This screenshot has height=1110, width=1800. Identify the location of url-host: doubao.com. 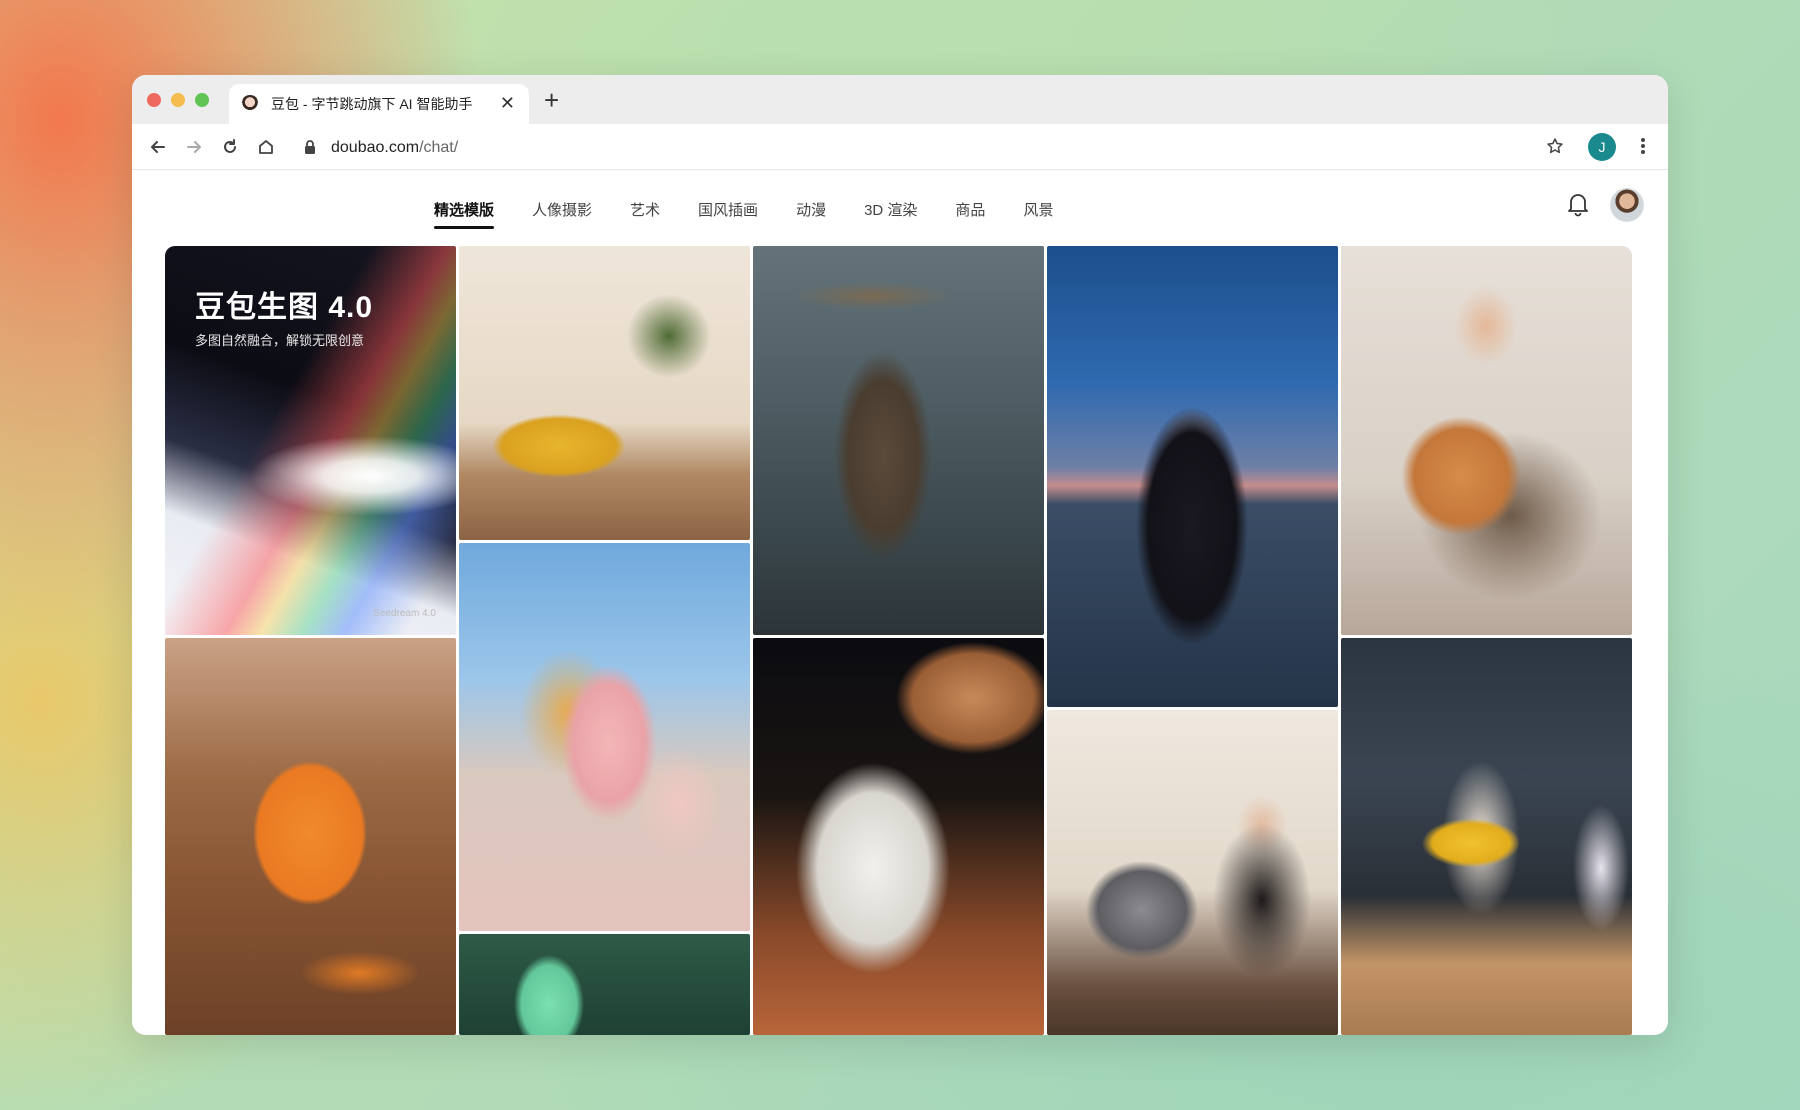
(375, 147).